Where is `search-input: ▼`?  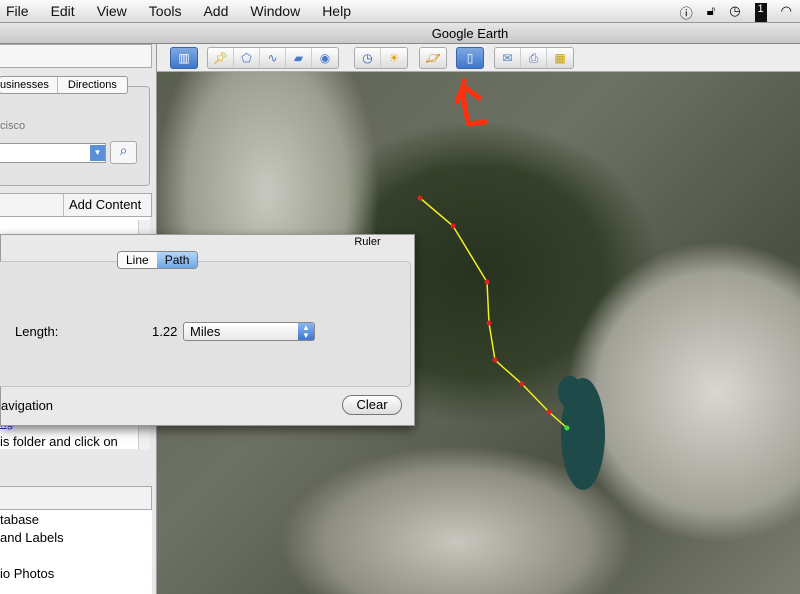 search-input: ▼ is located at coordinates (53, 153).